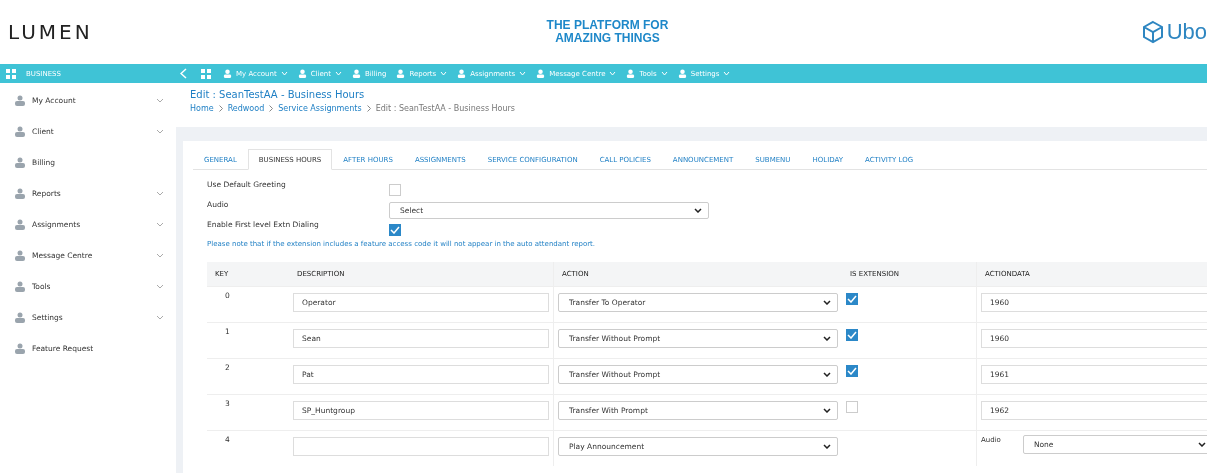 This screenshot has width=1207, height=473. I want to click on description-input, so click(421, 446).